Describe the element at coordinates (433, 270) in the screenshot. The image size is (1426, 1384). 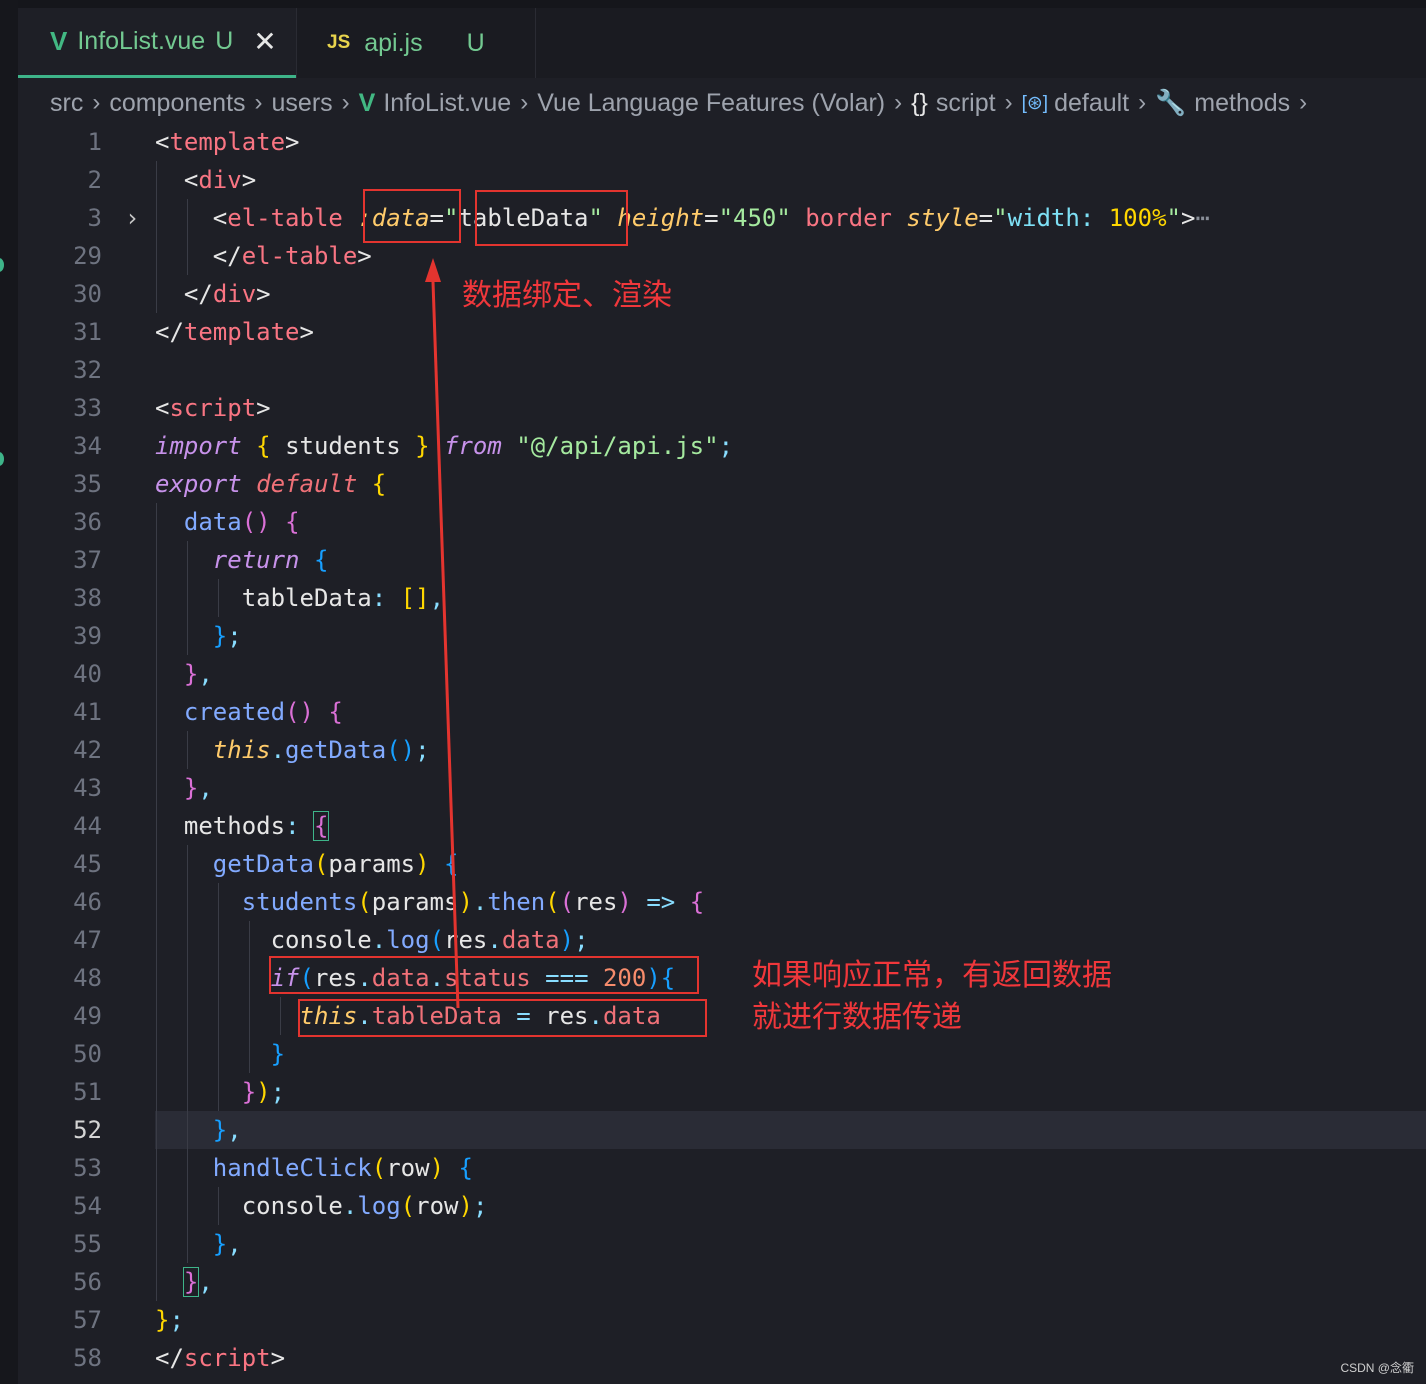
I see `arrow-head` at that location.